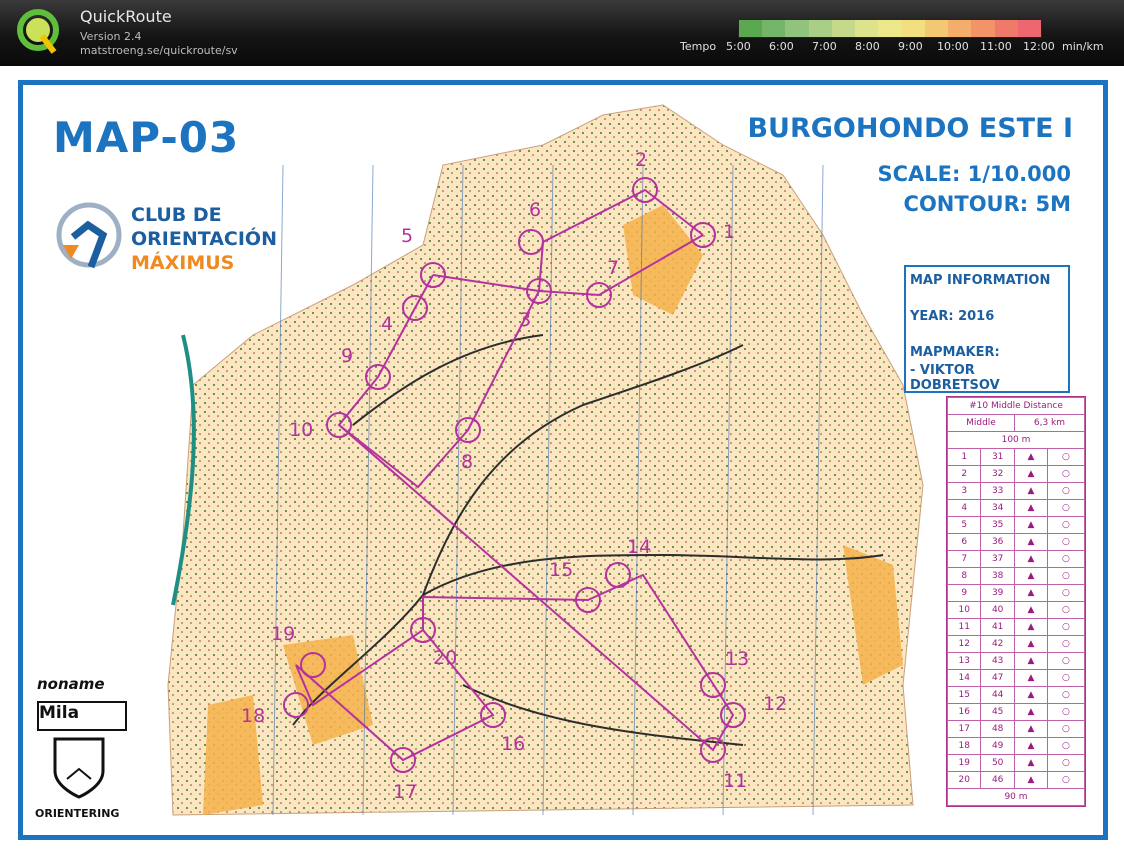 This screenshot has width=1124, height=860. Describe the element at coordinates (613, 268) in the screenshot. I see `control-number: 7` at that location.